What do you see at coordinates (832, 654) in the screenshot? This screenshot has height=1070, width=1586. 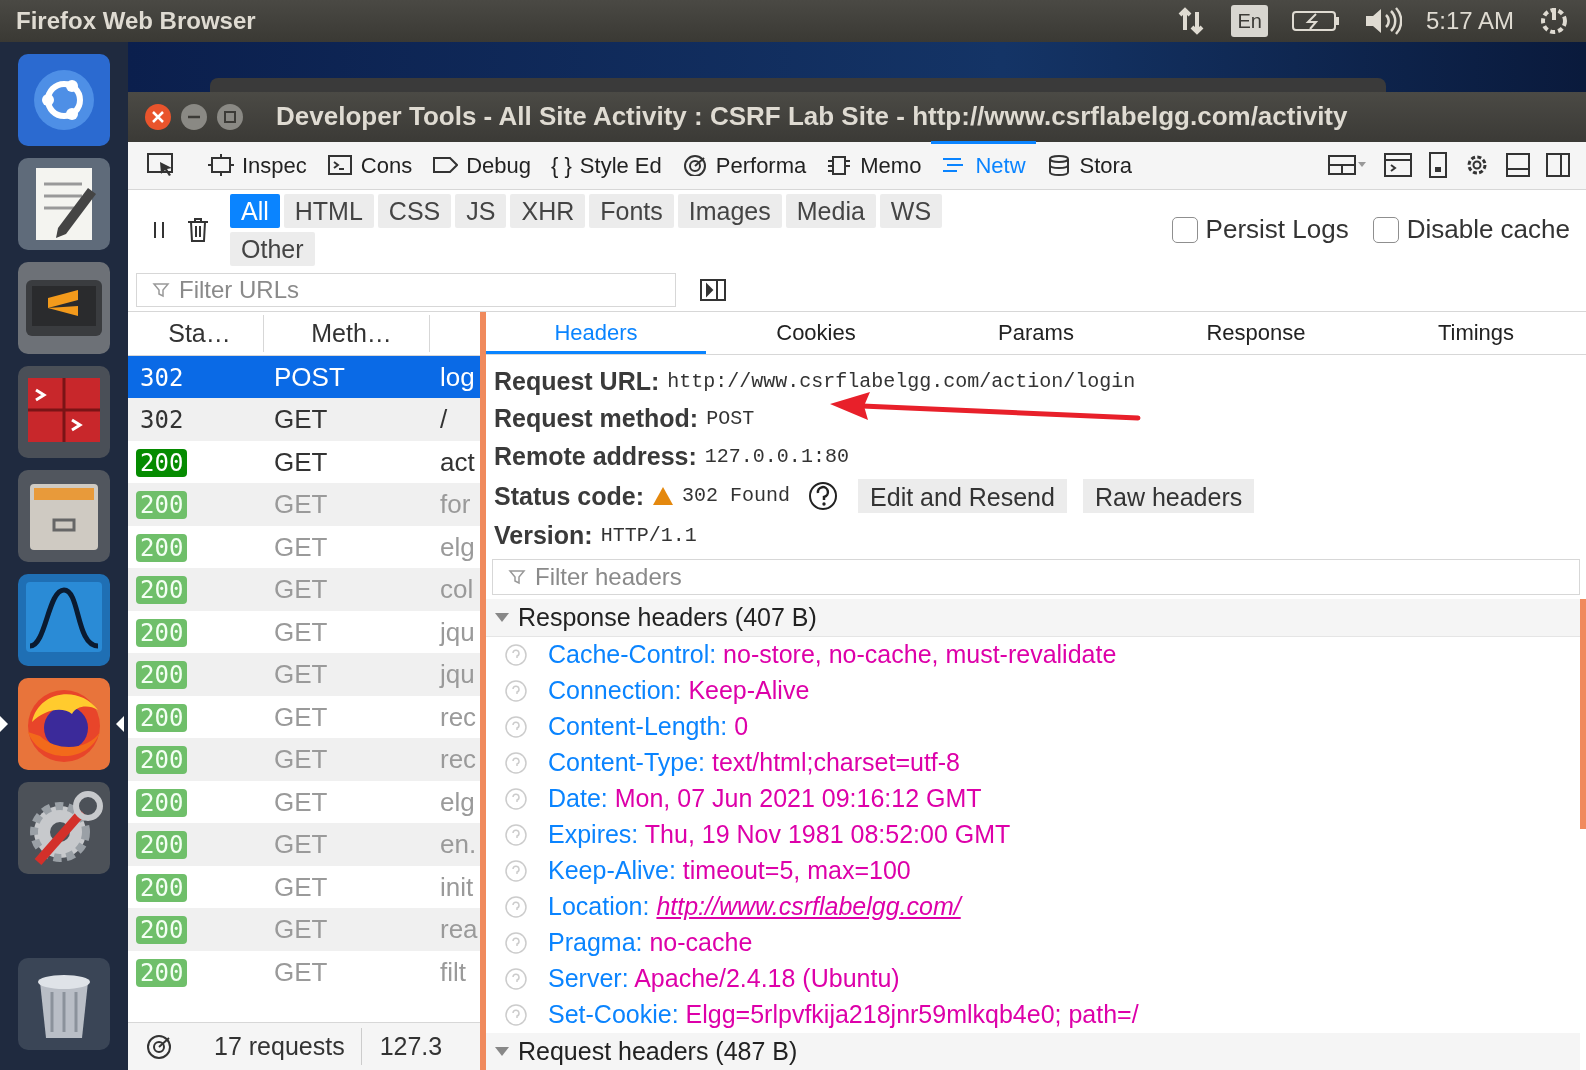 I see `header-entry: Cache-Control: no-store, no-cache, must-revalidate` at bounding box center [832, 654].